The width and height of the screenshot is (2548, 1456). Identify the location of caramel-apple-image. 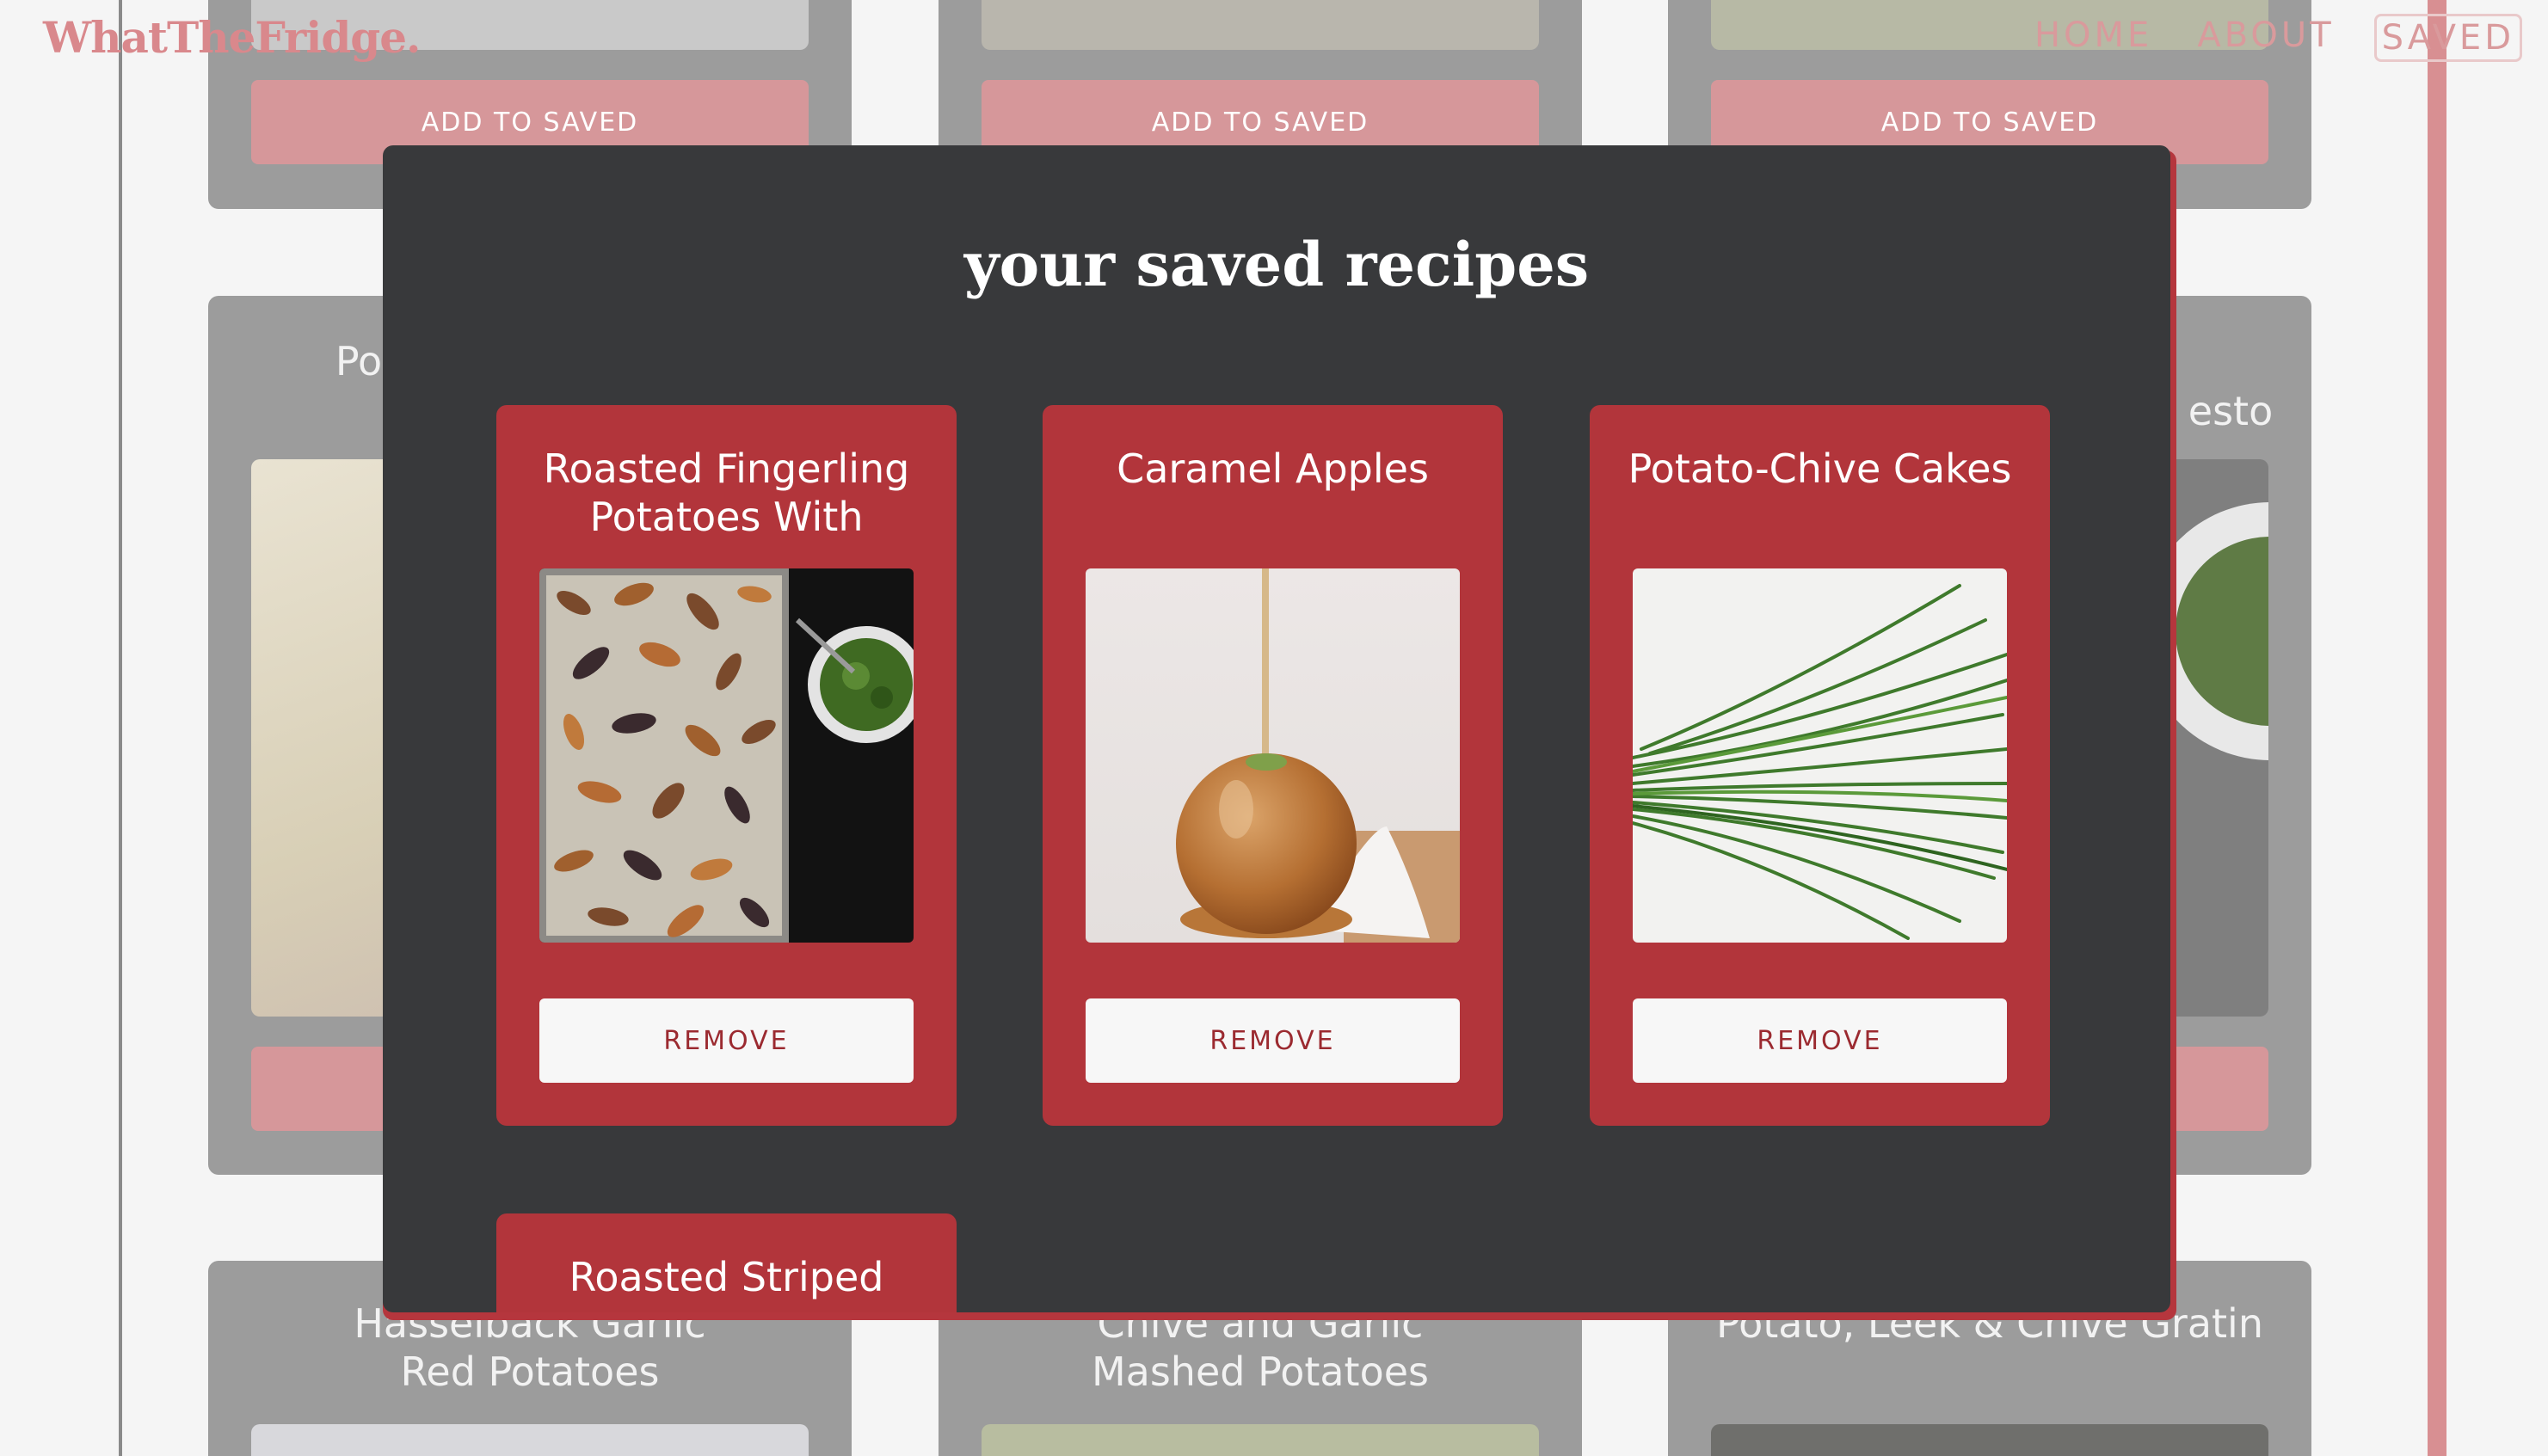
(1273, 756).